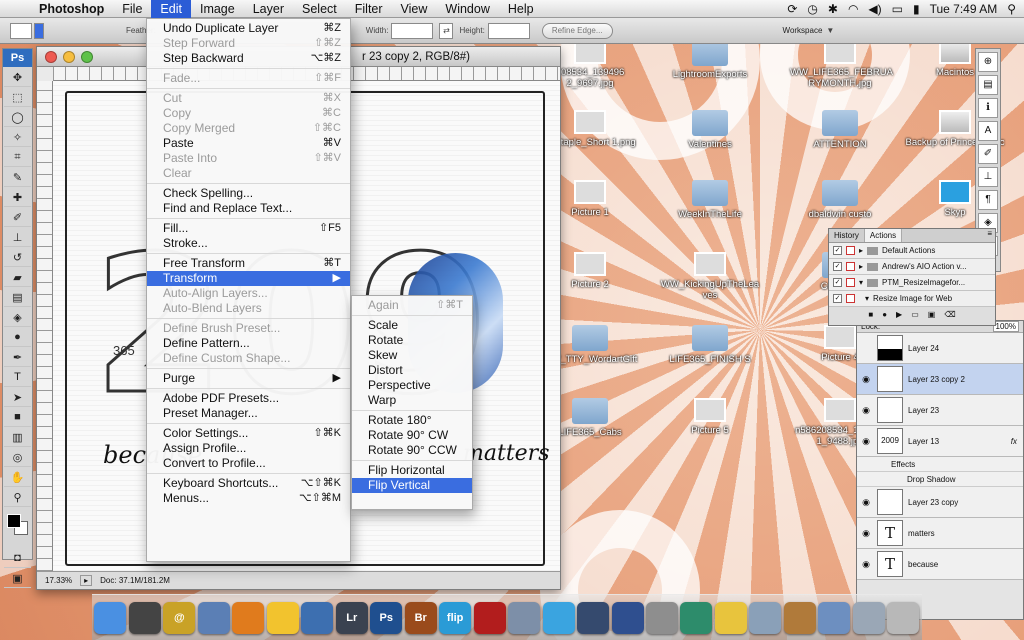  I want to click on new-set-icon: ▭, so click(915, 314).